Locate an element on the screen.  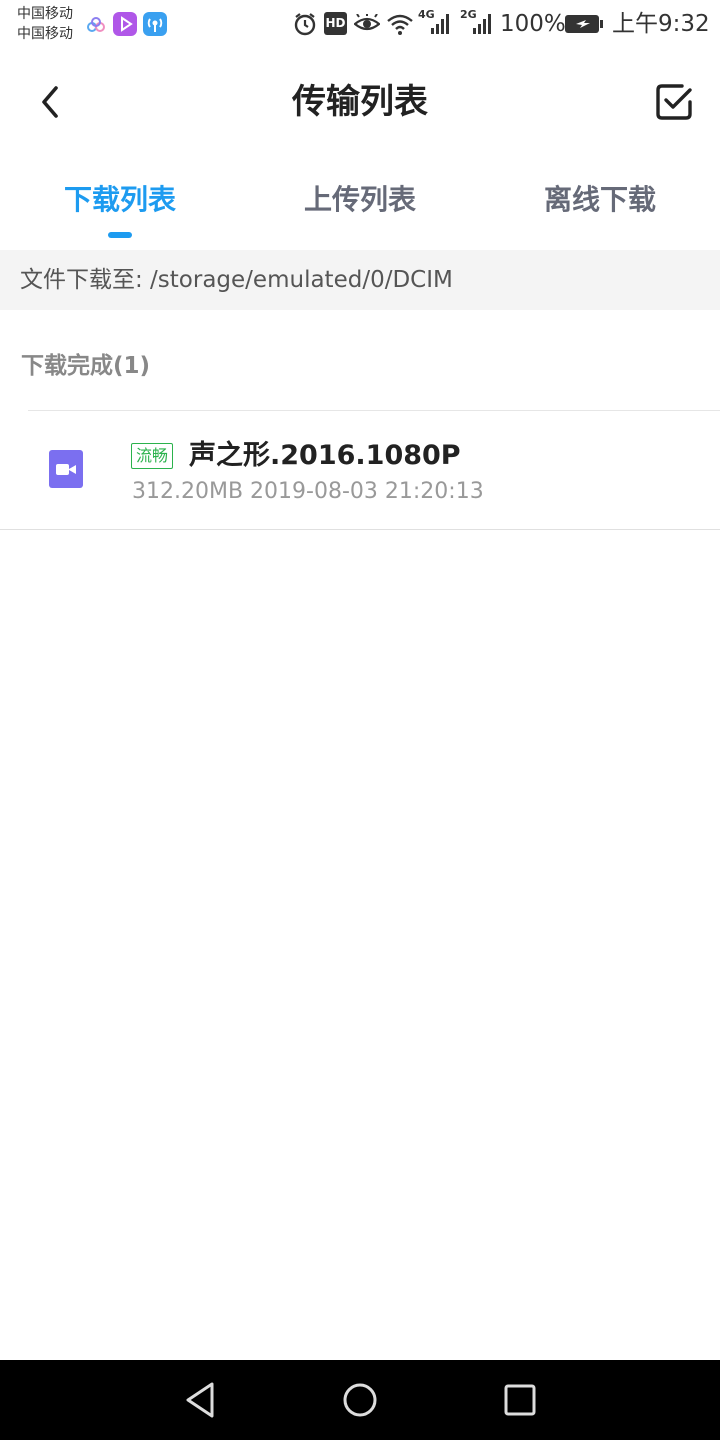
hd-label: HD is located at coordinates (335, 23).